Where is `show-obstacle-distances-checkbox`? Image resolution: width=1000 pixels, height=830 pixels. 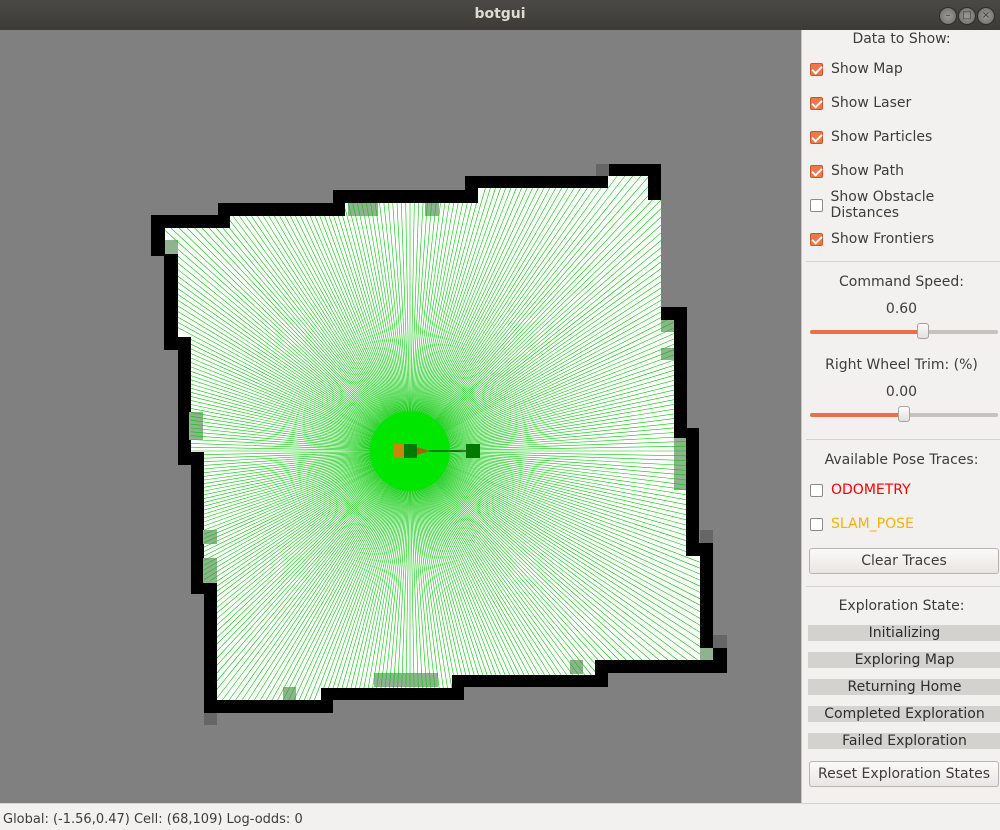 show-obstacle-distances-checkbox is located at coordinates (816, 205).